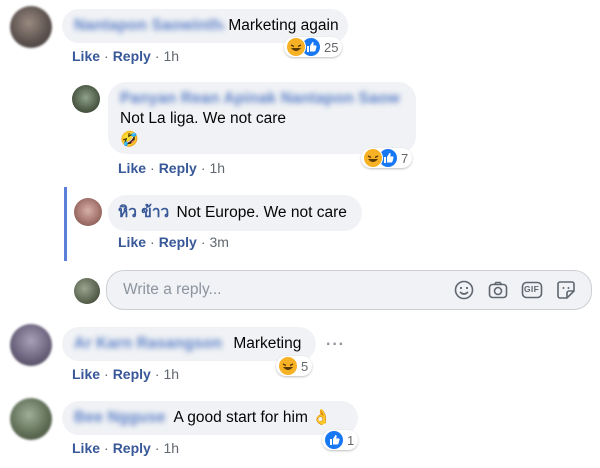  Describe the element at coordinates (87, 291) in the screenshot. I see `current-user-avatar` at that location.